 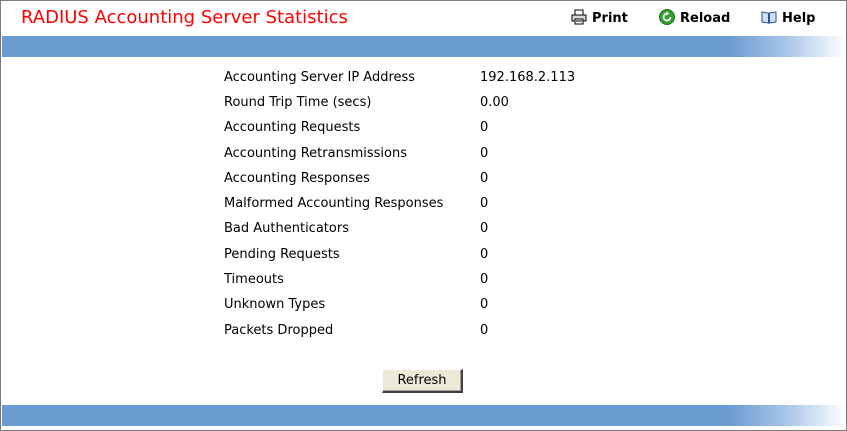 I want to click on stat-label: Timeouts, so click(x=254, y=279).